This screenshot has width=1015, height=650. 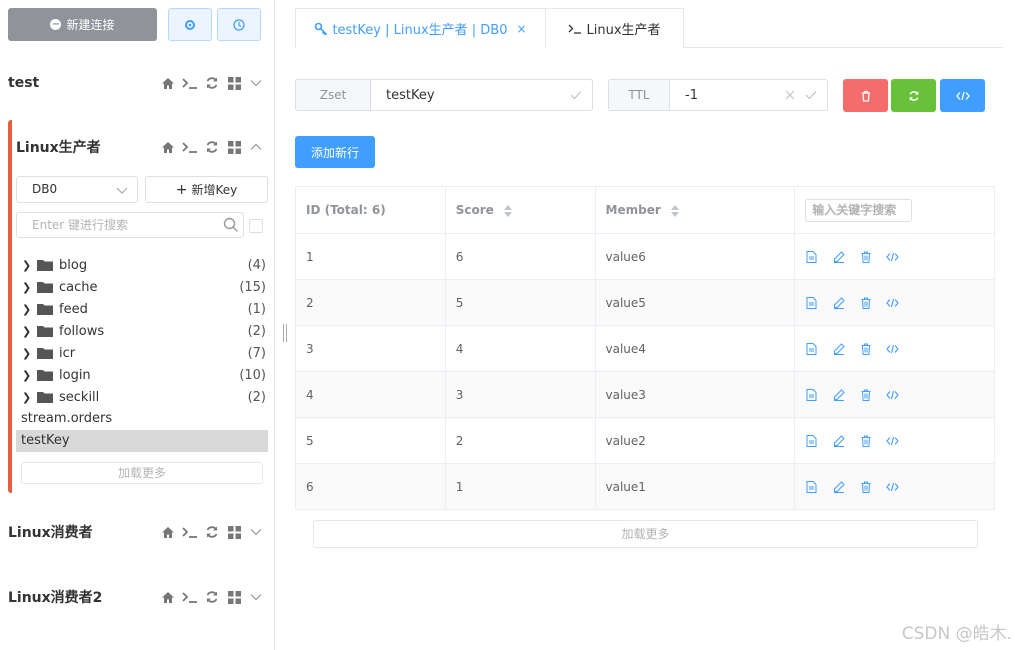 I want to click on add-key-button: + 新增Key, so click(x=206, y=189).